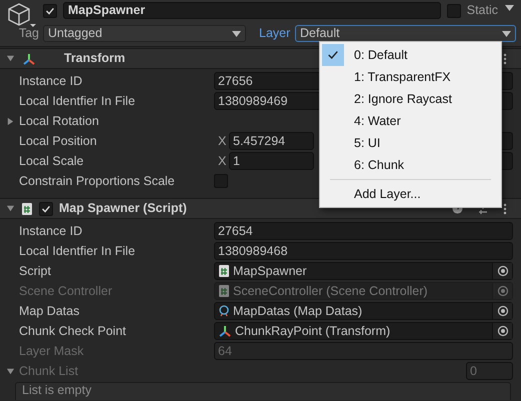 This screenshot has height=401, width=521. What do you see at coordinates (410, 99) in the screenshot?
I see `menu-item: 2: Ignore Raycast` at bounding box center [410, 99].